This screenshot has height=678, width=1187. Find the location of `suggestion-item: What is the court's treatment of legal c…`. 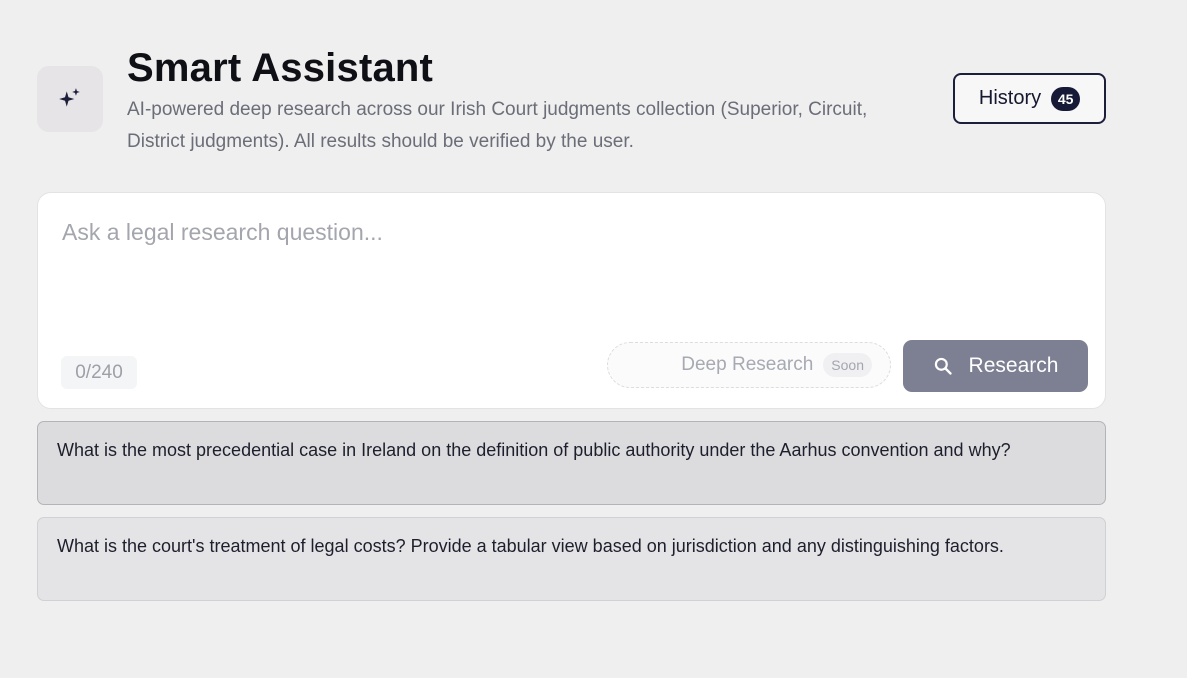

suggestion-item: What is the court's treatment of legal c… is located at coordinates (571, 559).